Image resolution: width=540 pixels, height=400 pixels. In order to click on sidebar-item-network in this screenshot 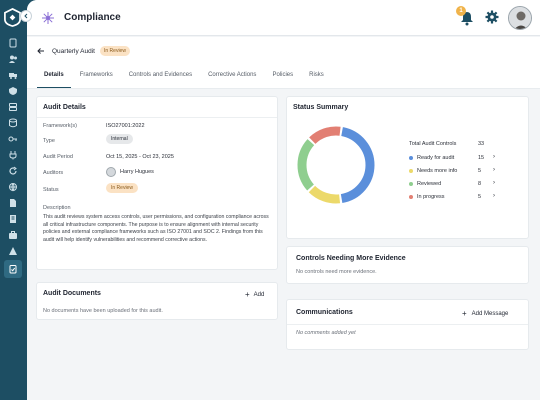, I will do `click(13, 187)`.